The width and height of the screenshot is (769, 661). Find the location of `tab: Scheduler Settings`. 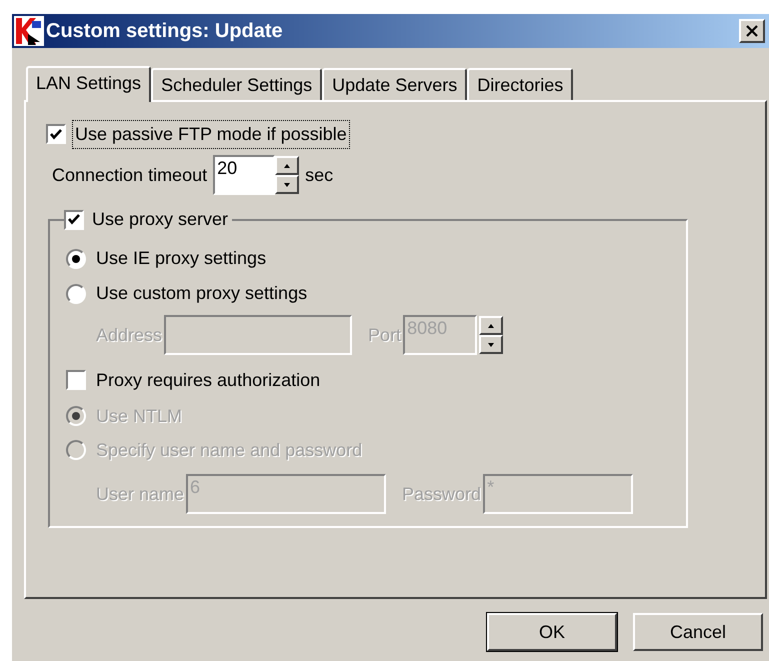

tab: Scheduler Settings is located at coordinates (236, 84).